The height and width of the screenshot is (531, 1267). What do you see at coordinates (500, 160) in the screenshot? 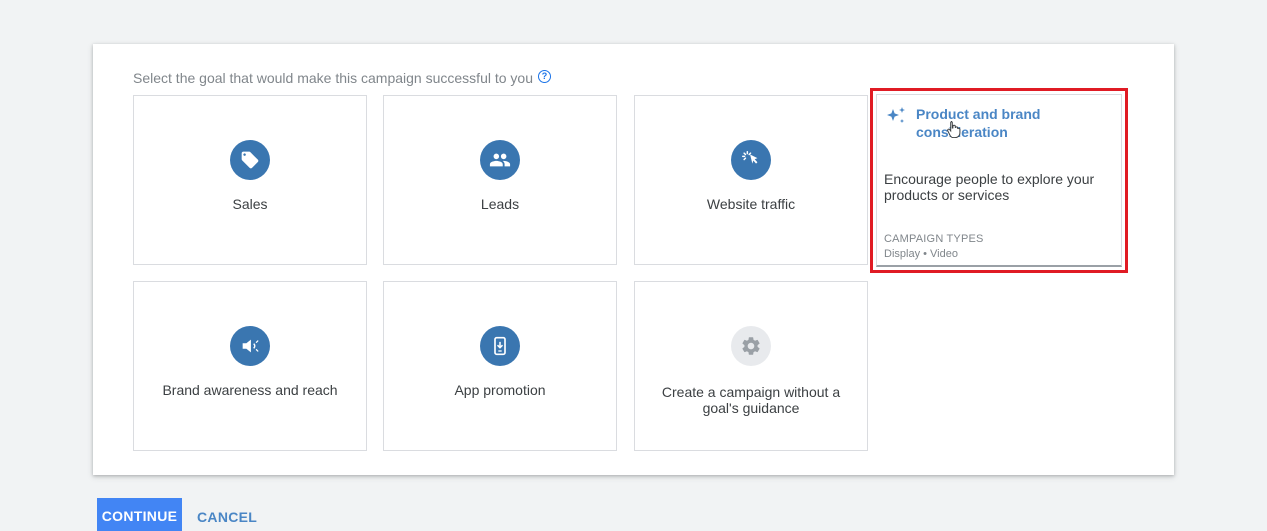
I see `people-icon` at bounding box center [500, 160].